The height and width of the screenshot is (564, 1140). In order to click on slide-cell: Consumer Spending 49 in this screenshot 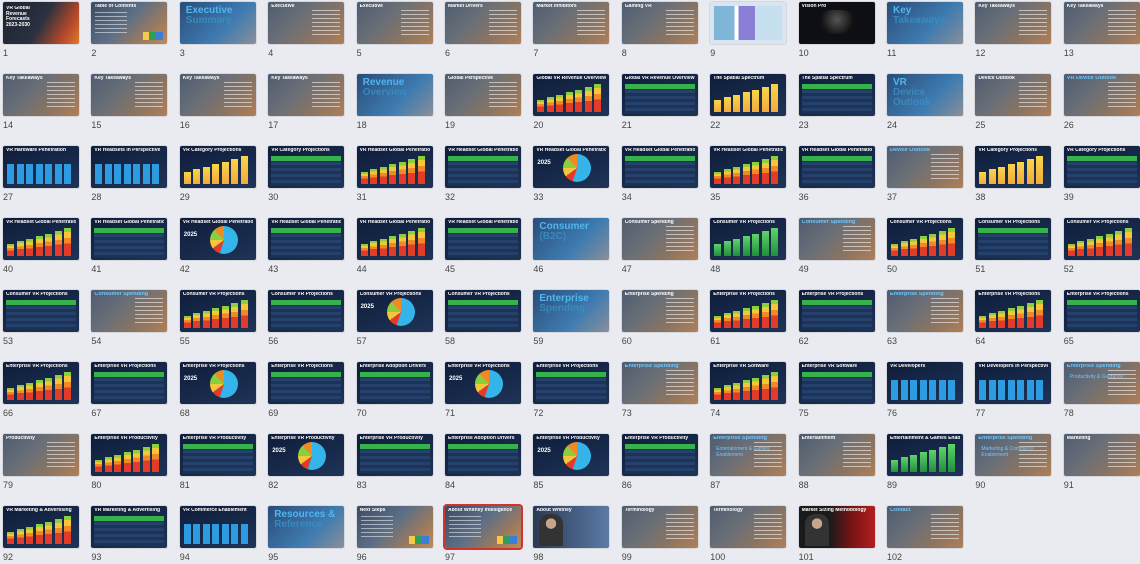, I will do `click(836, 246)`.